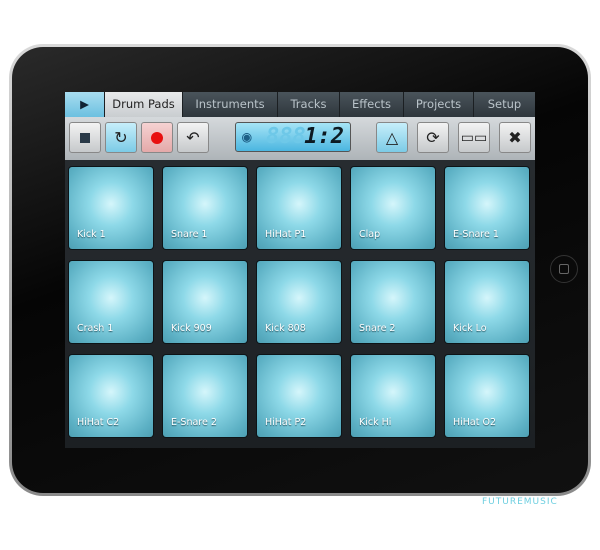  I want to click on pad-label: HiHat P2, so click(286, 422).